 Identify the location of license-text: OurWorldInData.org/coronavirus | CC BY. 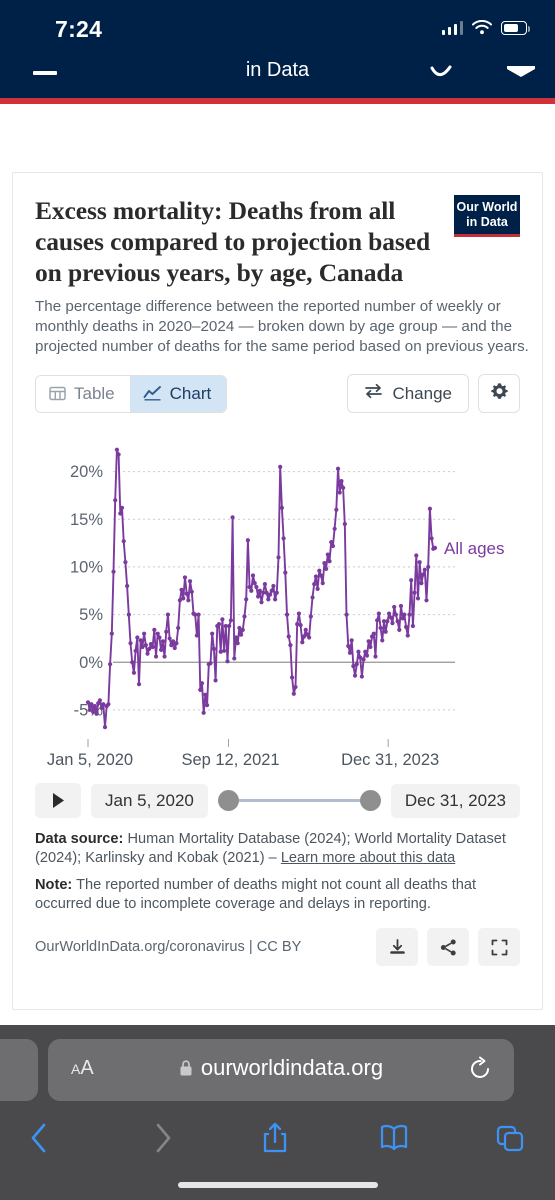
(168, 946).